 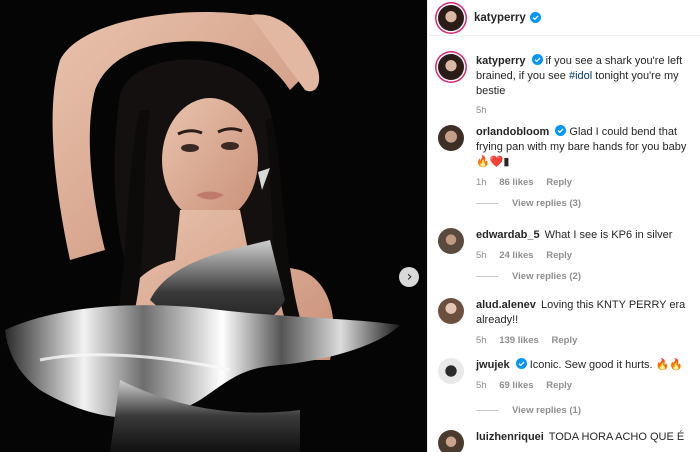 I want to click on comment-likes: 24 likes, so click(x=516, y=255).